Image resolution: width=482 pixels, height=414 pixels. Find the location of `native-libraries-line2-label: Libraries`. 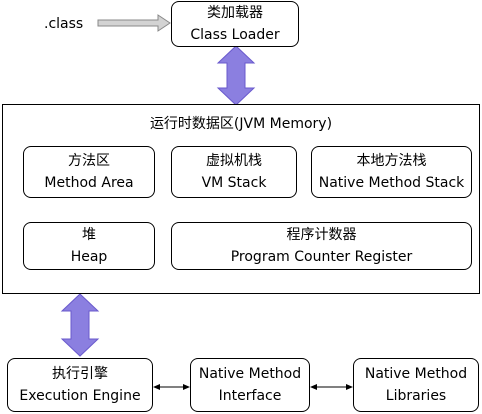

native-libraries-line2-label: Libraries is located at coordinates (416, 396).